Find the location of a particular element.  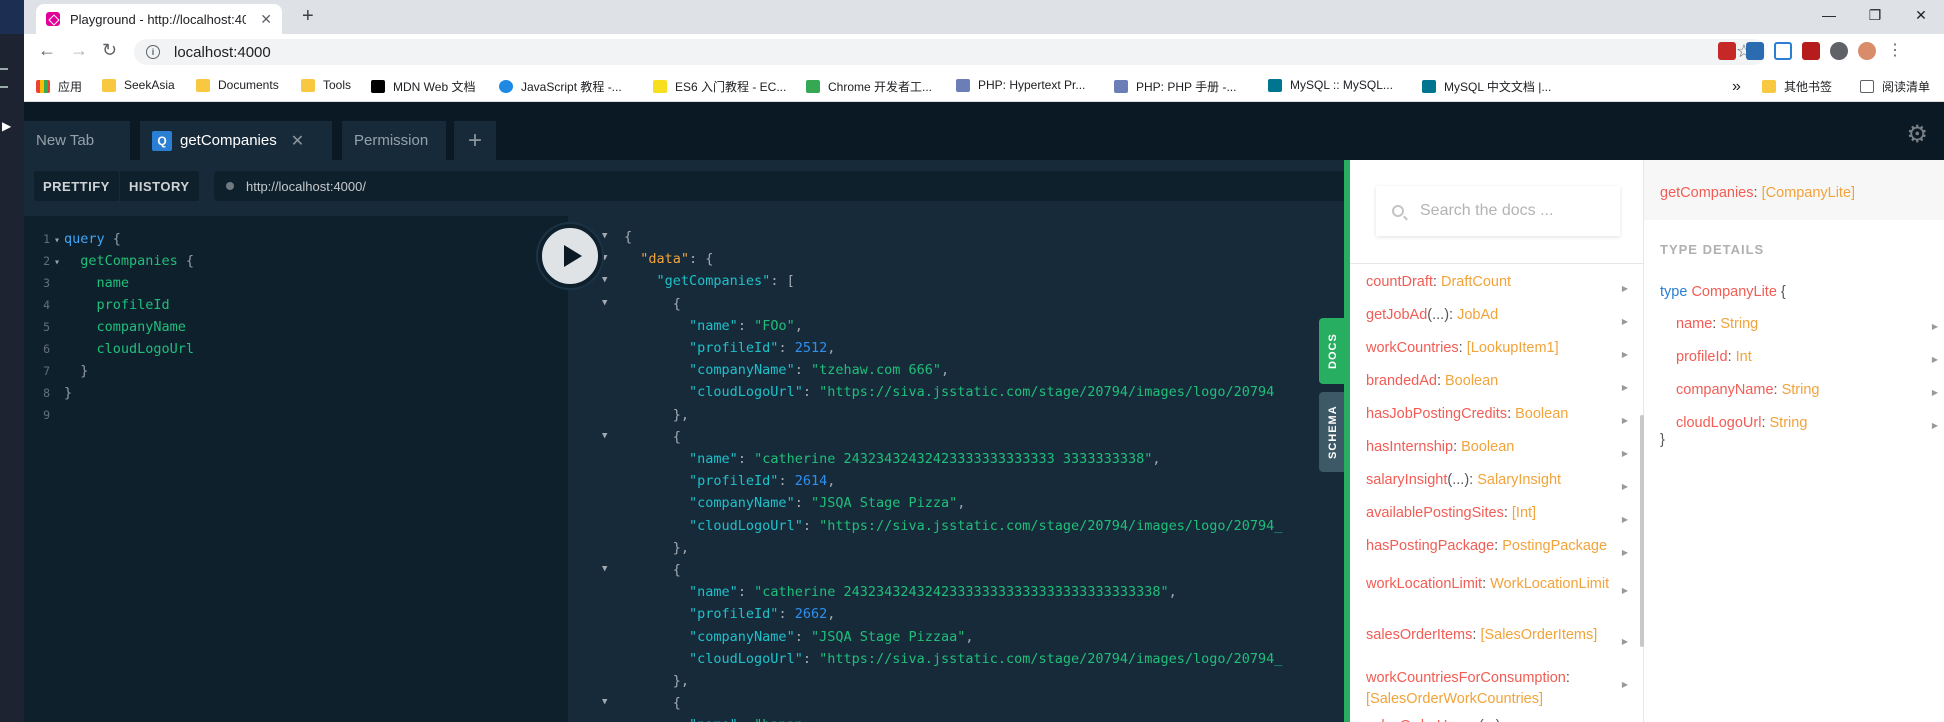

bookmark-mysql: MySQL : is located at coordinates (1330, 85).